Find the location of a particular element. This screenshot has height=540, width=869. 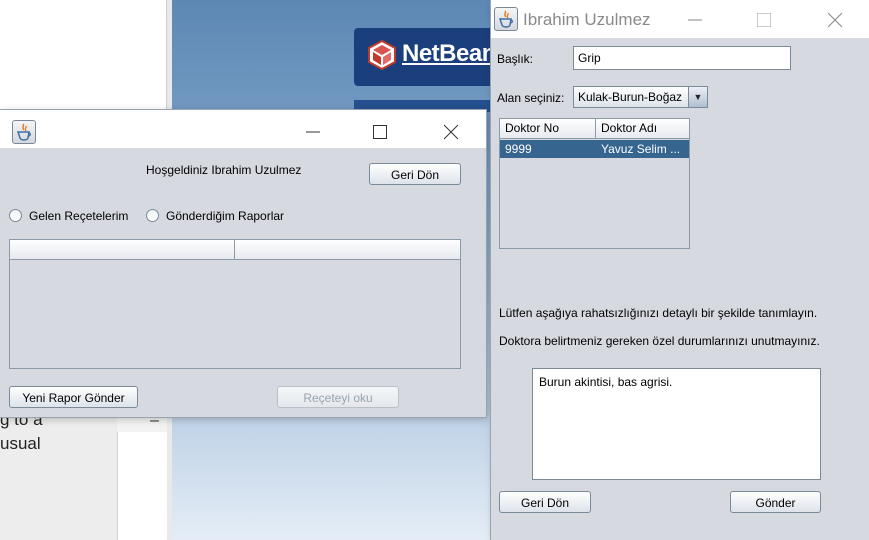

background-panel-header is located at coordinates (142, 425).